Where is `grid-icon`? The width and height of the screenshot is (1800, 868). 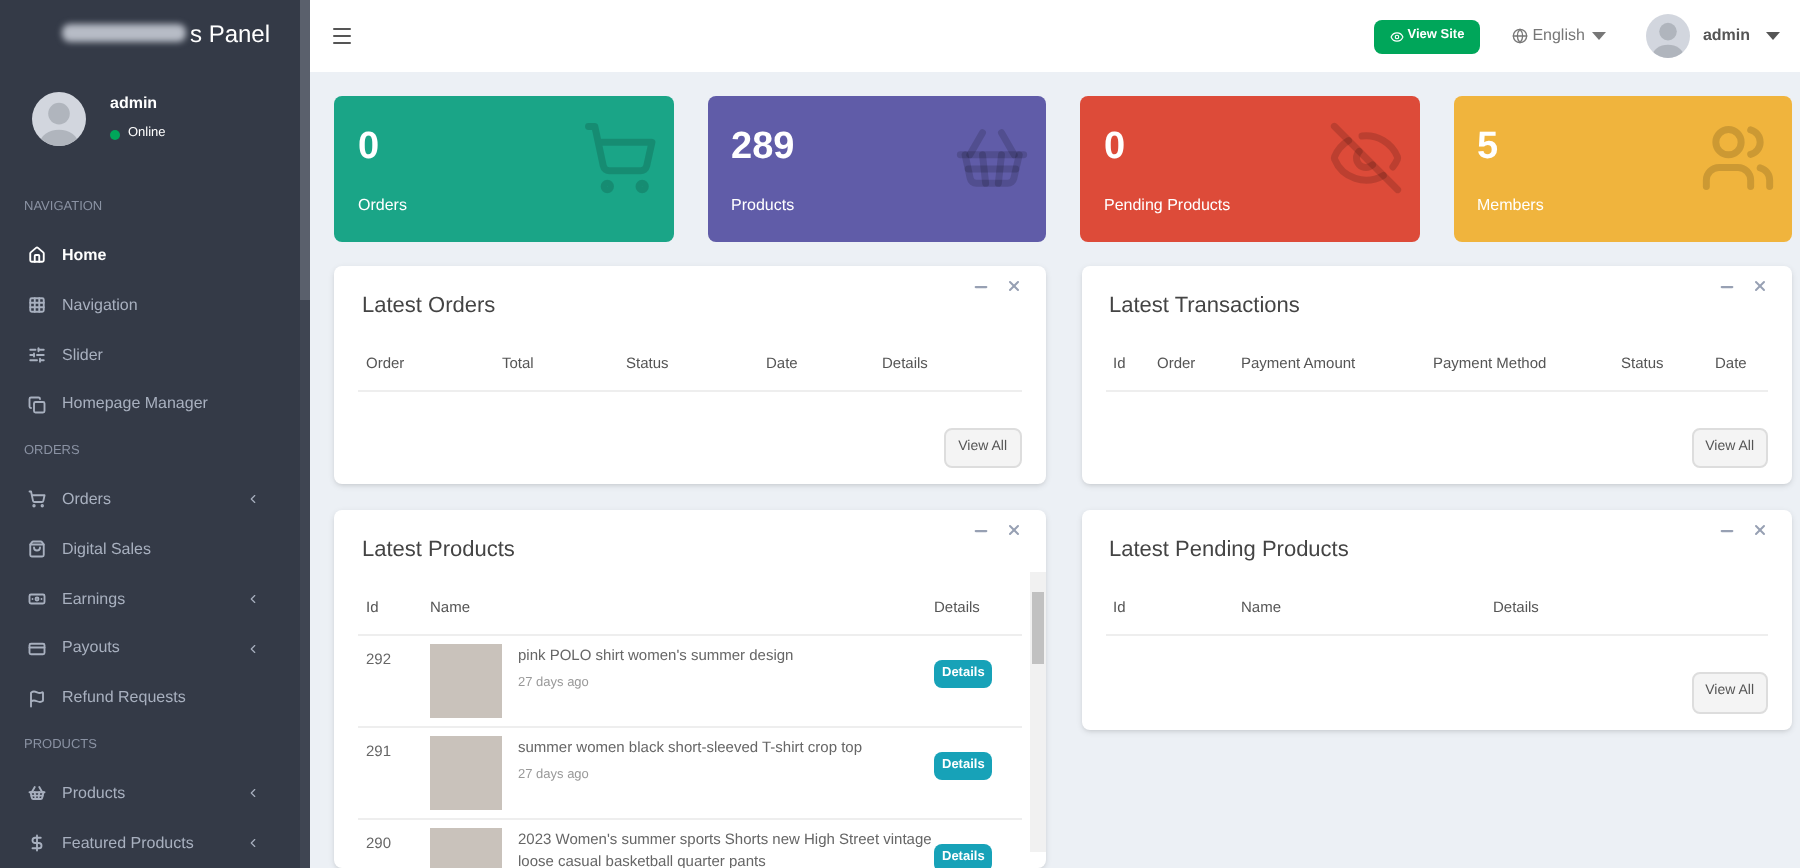
grid-icon is located at coordinates (37, 305).